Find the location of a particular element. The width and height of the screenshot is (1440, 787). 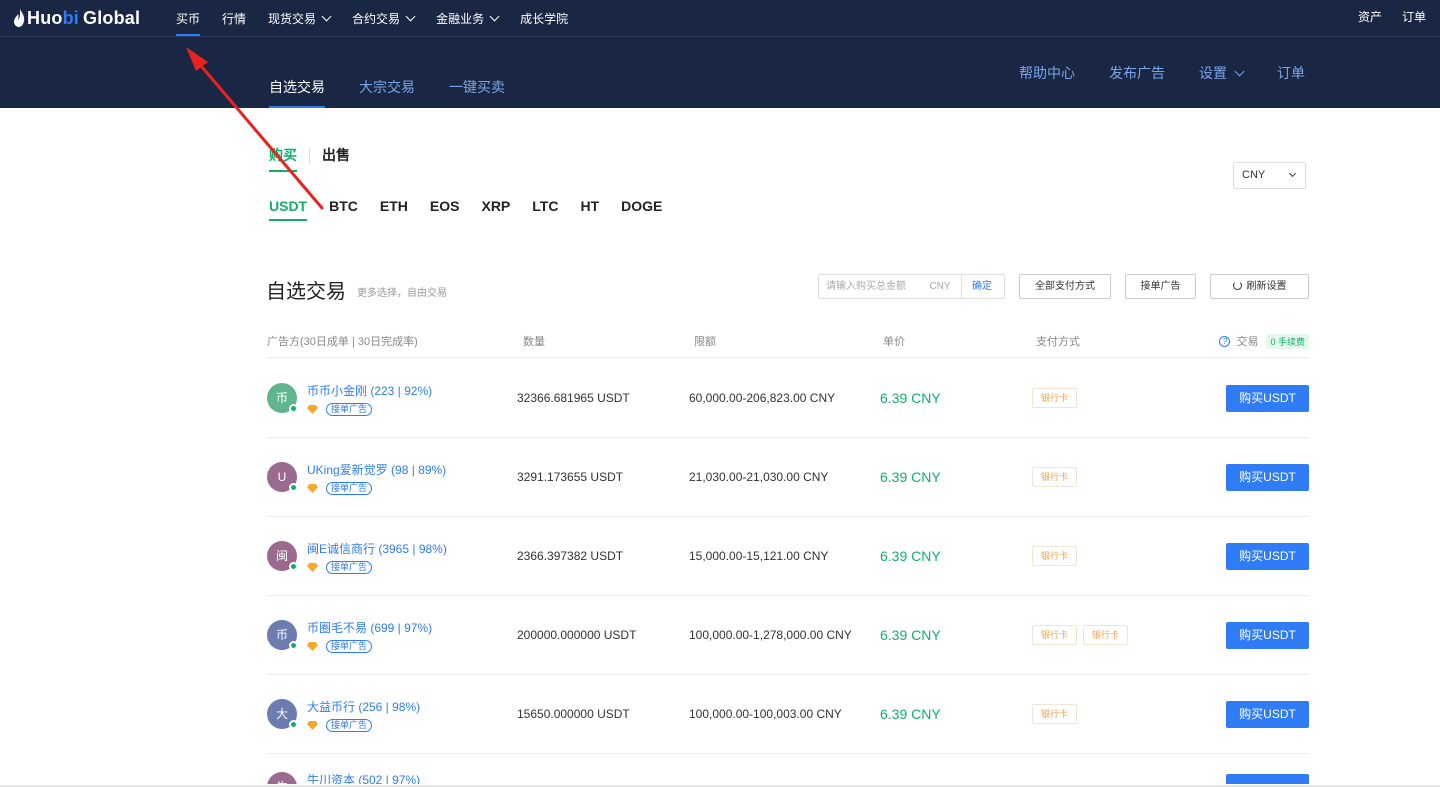

settings-label: 设置 is located at coordinates (1213, 72).